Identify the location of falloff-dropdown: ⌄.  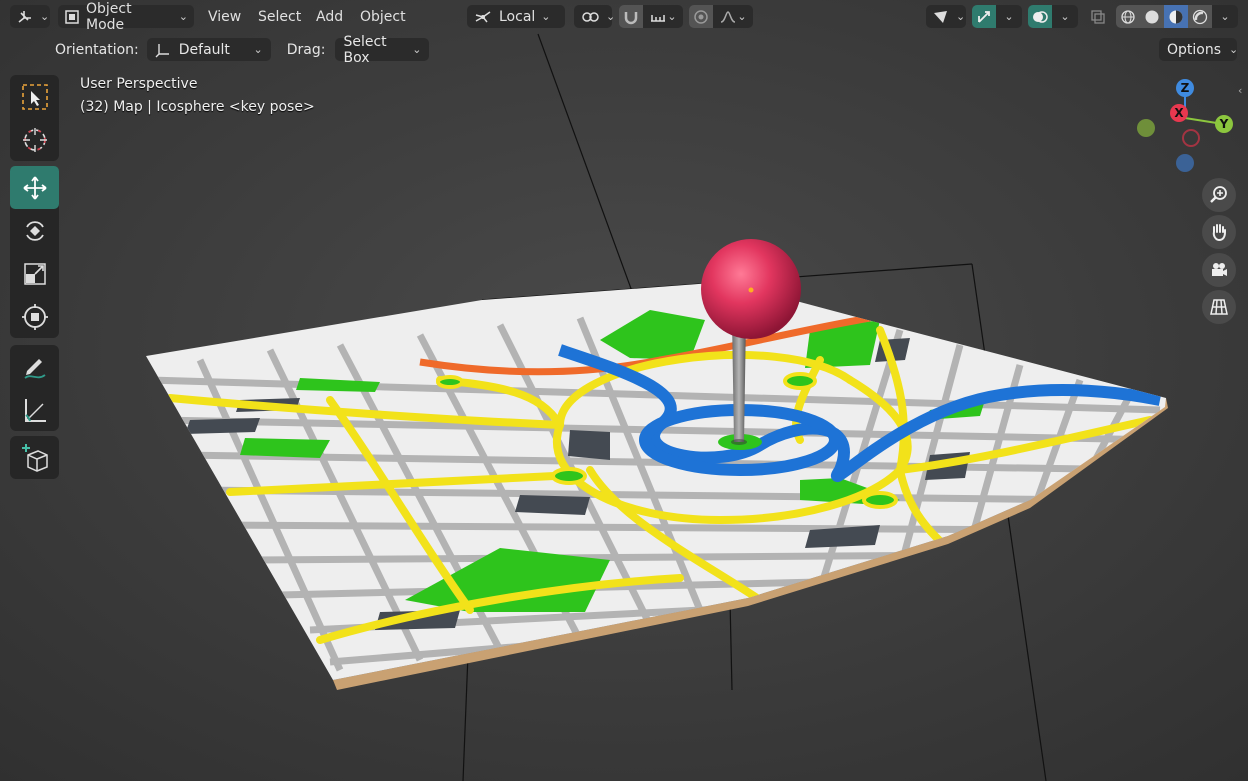
(733, 16).